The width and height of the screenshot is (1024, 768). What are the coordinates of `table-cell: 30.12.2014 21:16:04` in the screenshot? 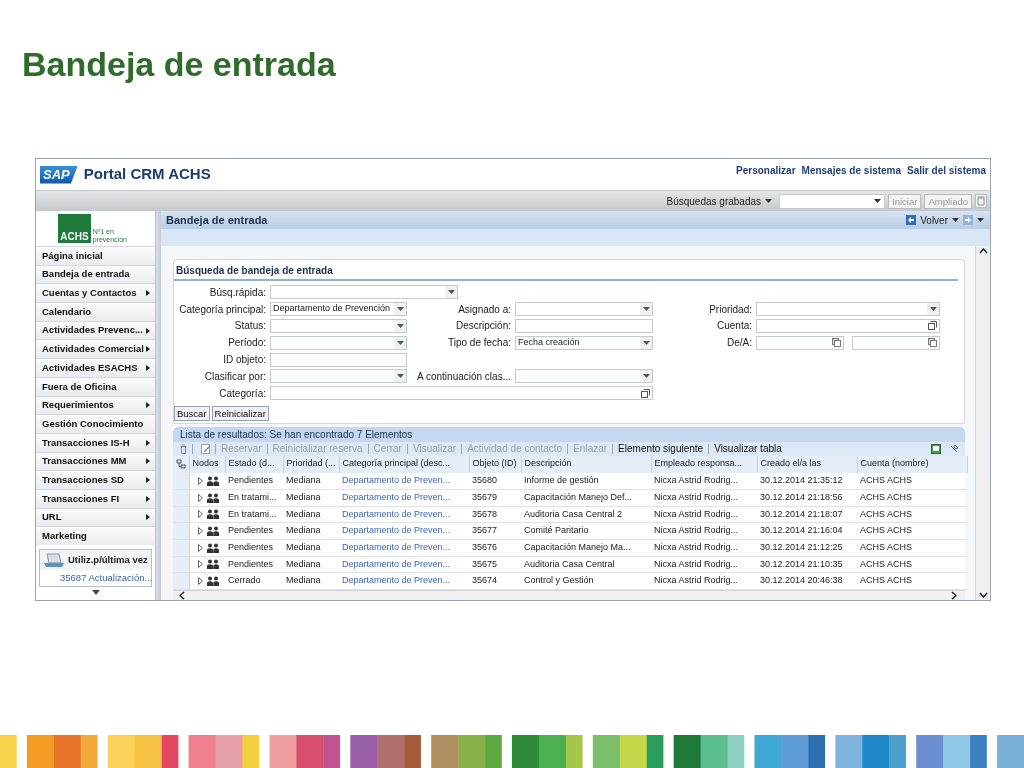 It's located at (807, 531).